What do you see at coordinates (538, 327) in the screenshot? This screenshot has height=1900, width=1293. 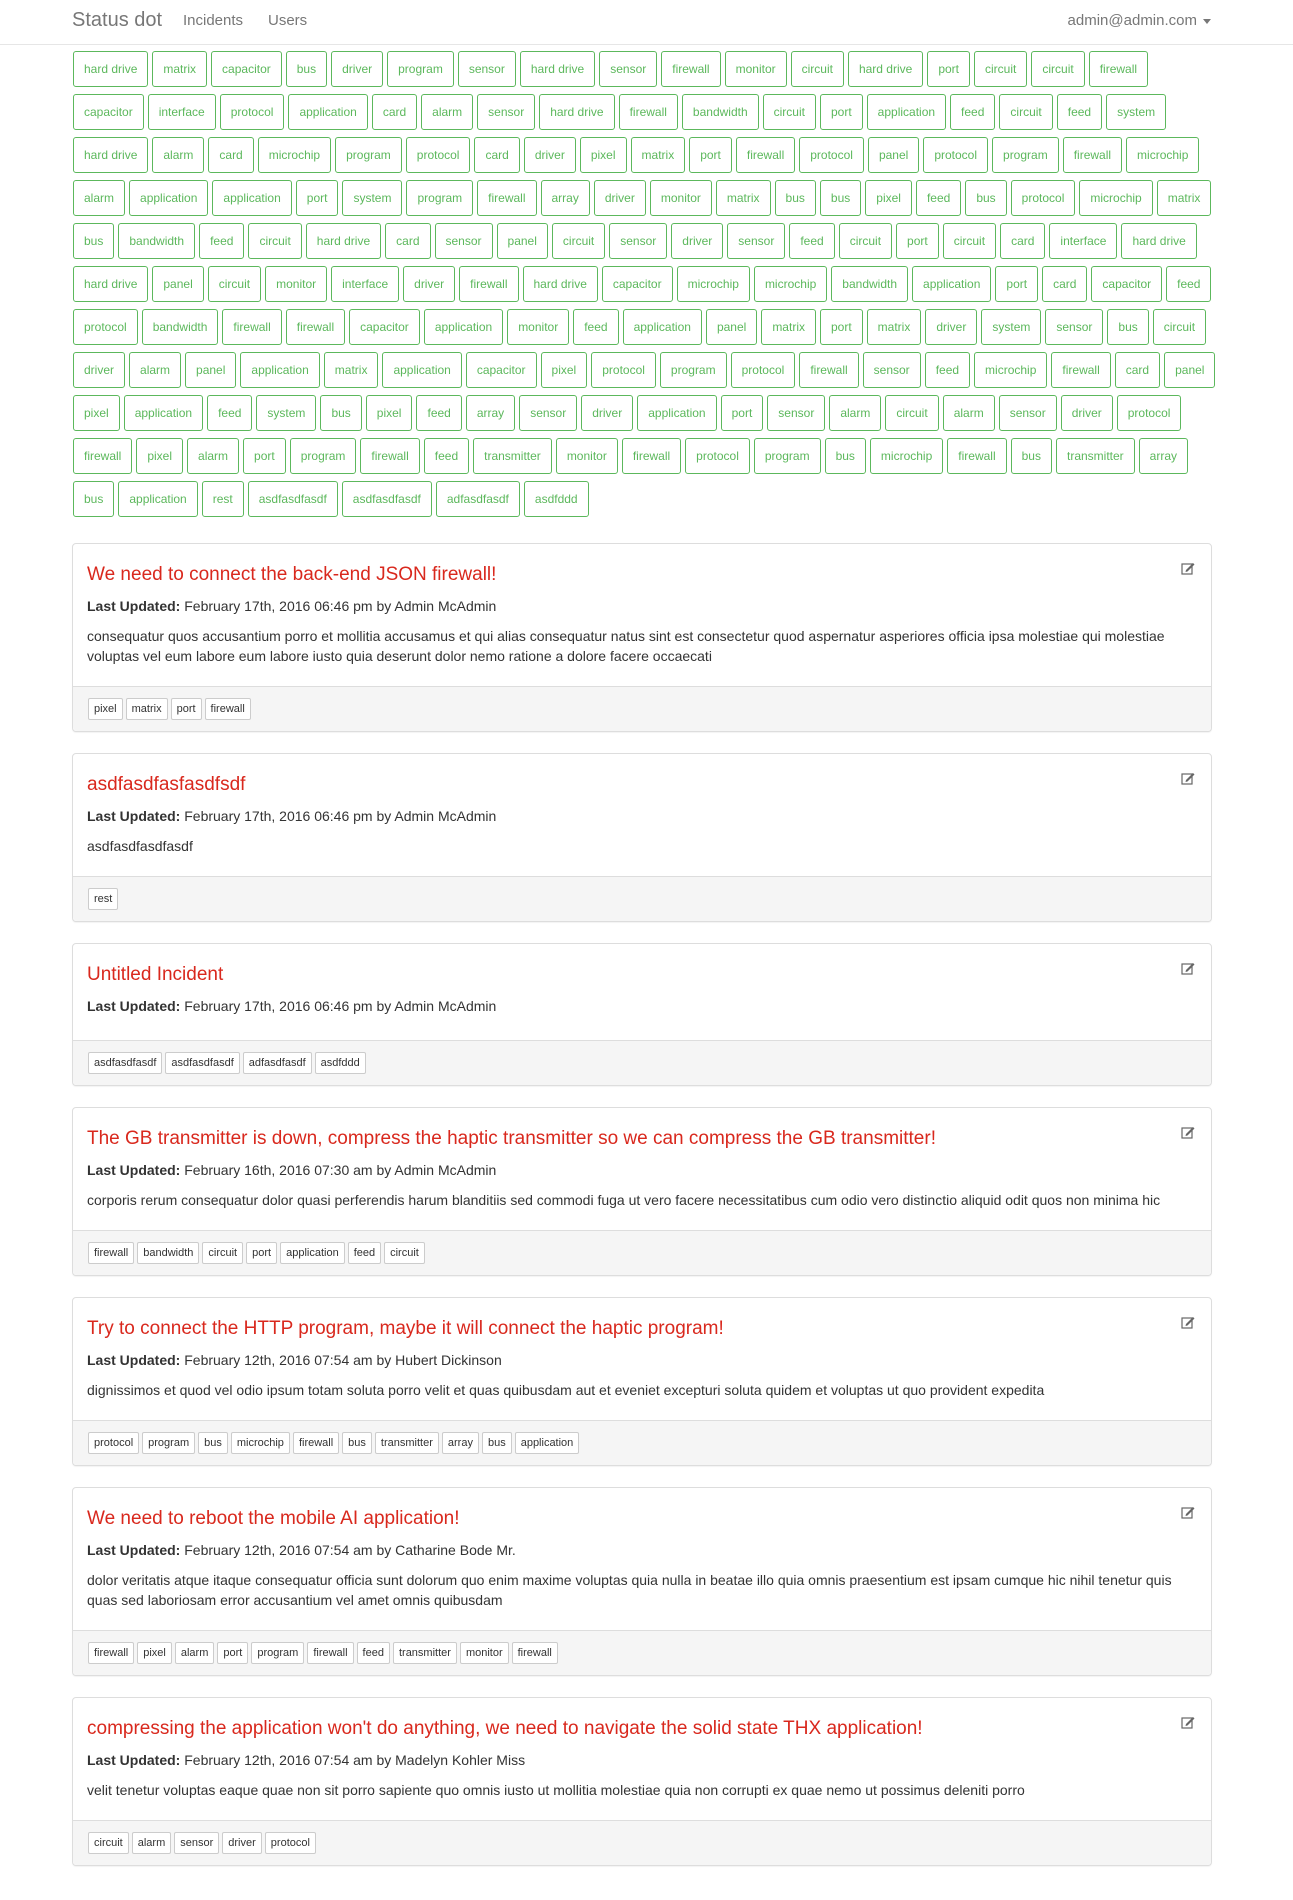 I see `tag-filter-button: monitor` at bounding box center [538, 327].